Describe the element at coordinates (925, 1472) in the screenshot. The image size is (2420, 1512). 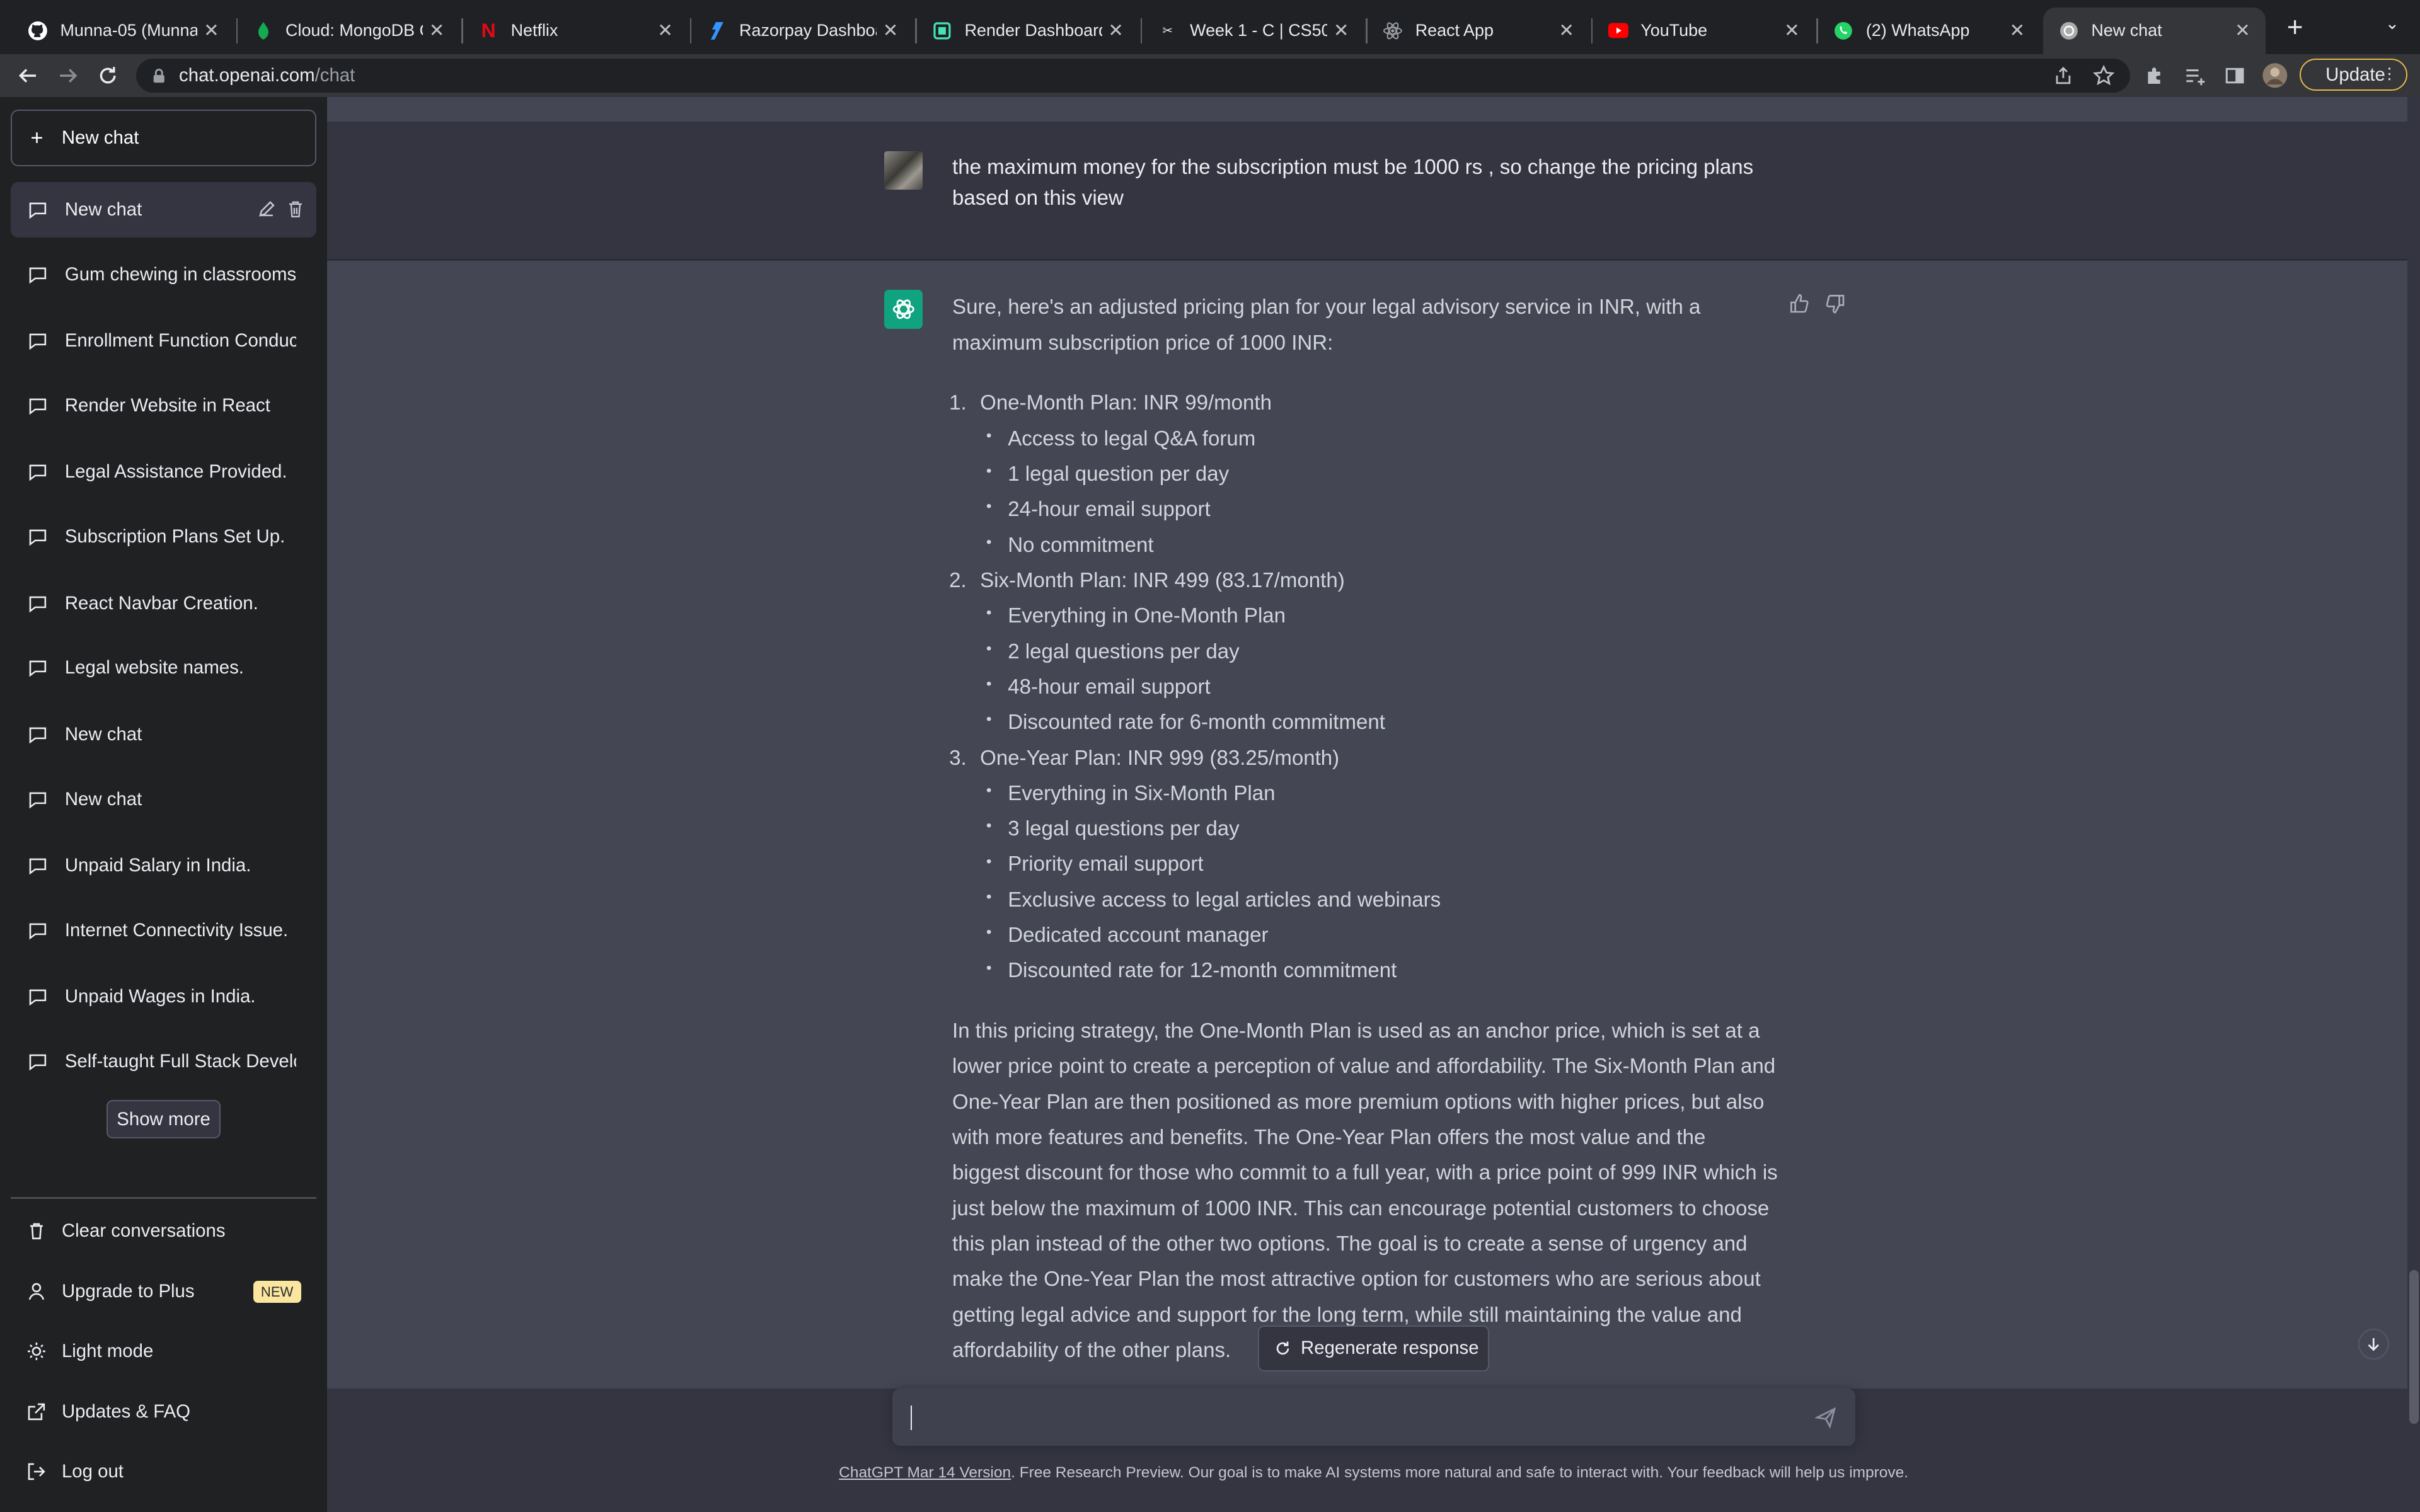
I see `version-link: ChatGPT Mar 14 Version` at that location.